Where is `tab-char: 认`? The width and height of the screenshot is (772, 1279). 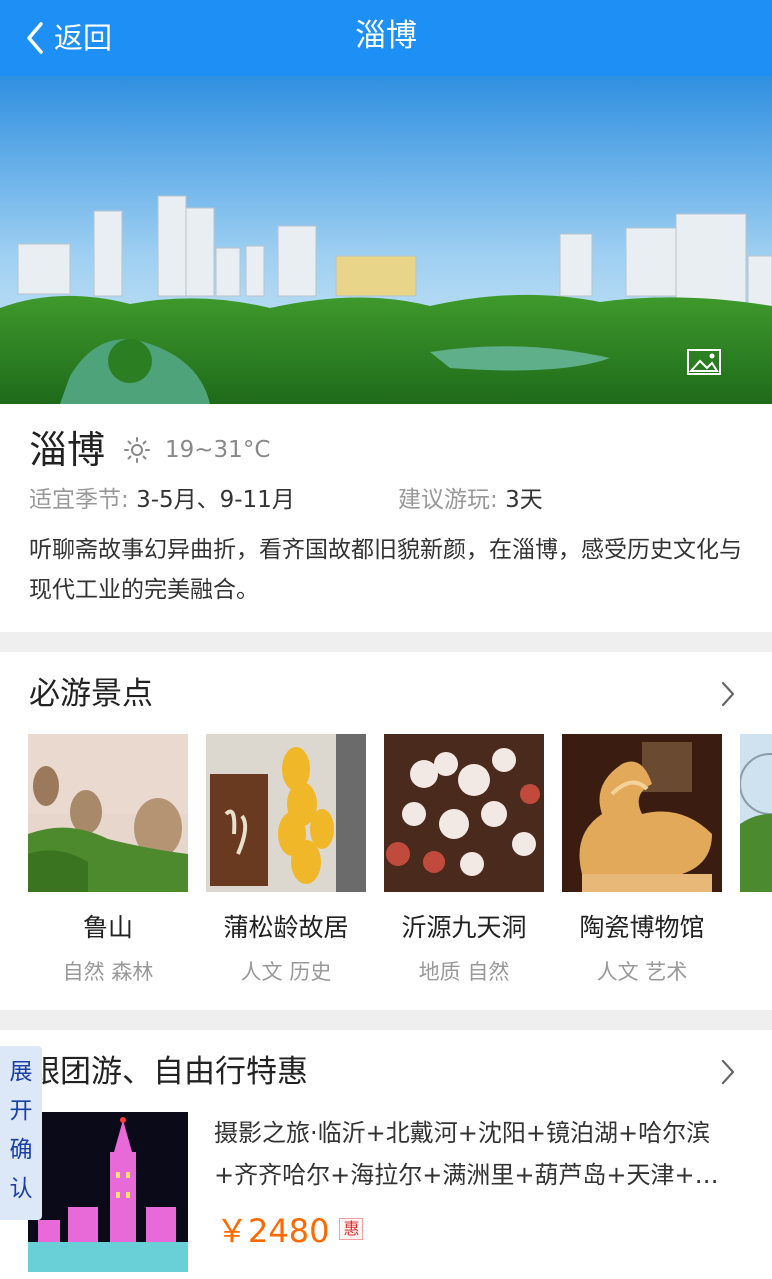
tab-char: 认 is located at coordinates (21, 1189).